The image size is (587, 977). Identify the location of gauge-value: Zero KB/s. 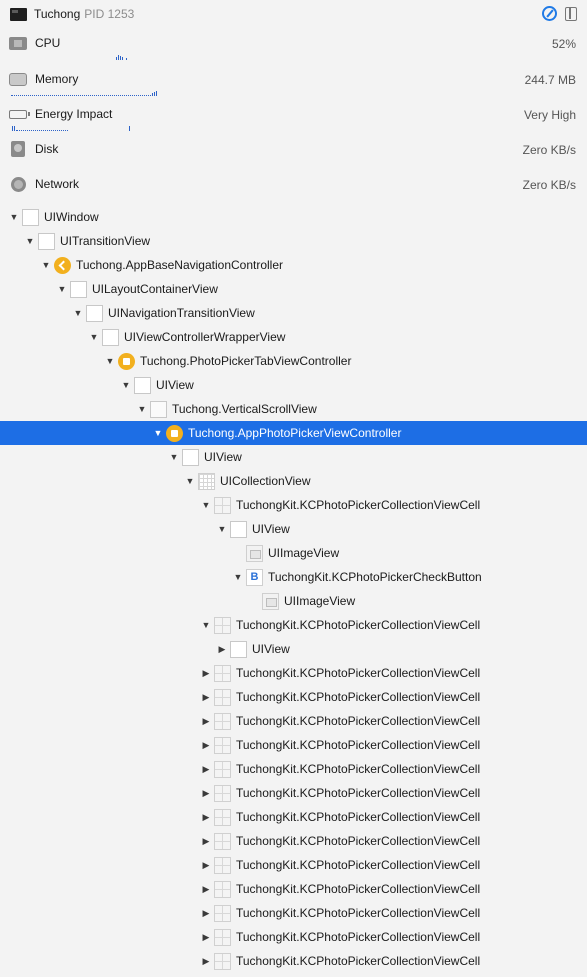
(549, 150).